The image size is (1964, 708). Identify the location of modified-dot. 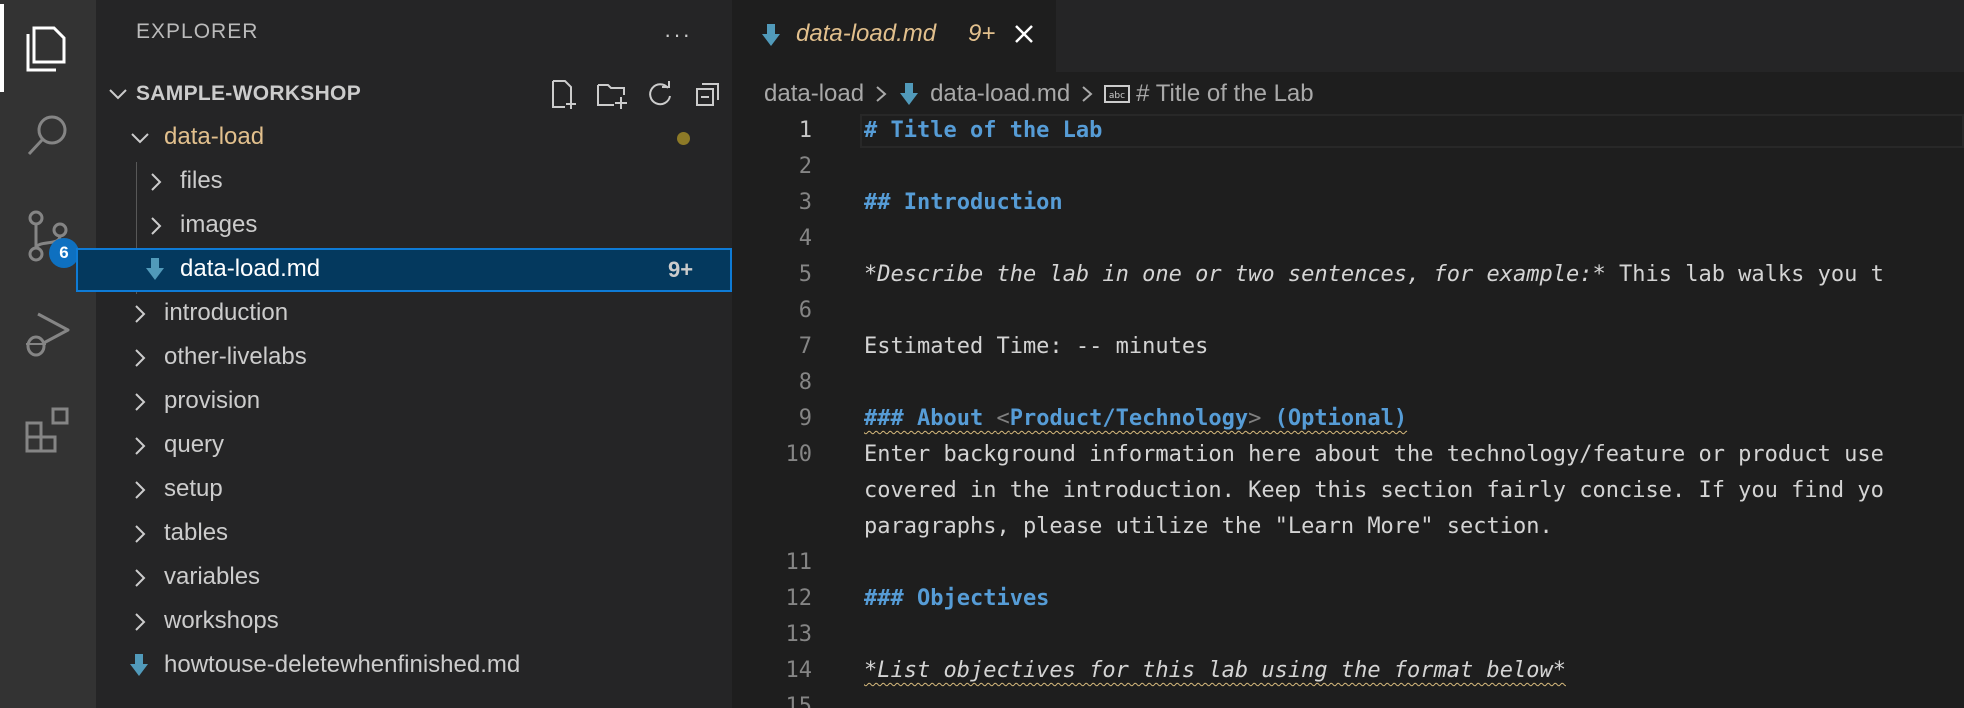
(683, 138).